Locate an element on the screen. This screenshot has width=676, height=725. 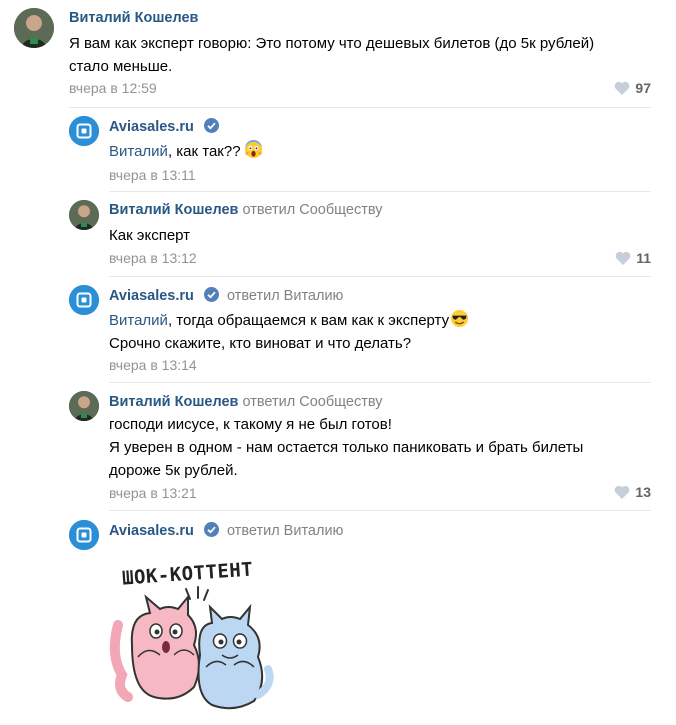
like-button: 97 is located at coordinates (632, 88).